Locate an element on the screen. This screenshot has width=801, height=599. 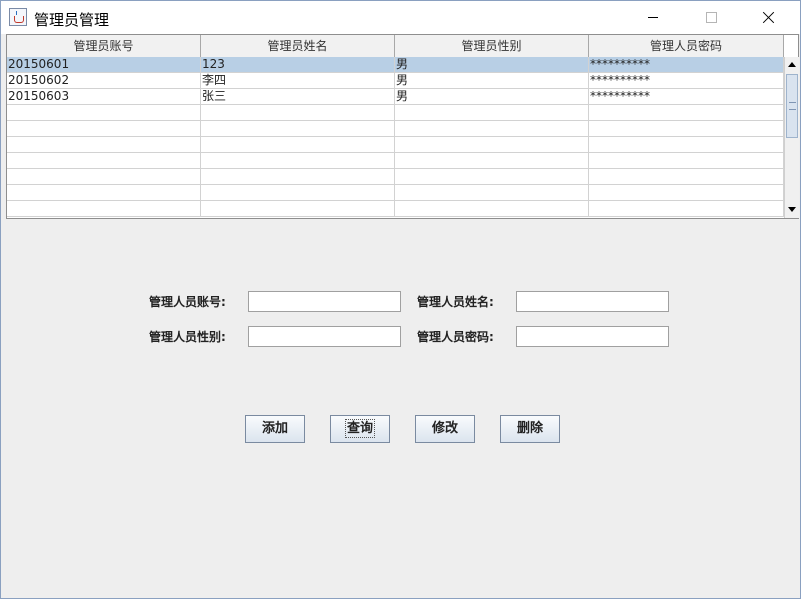
vertical-scrollbar is located at coordinates (791, 137).